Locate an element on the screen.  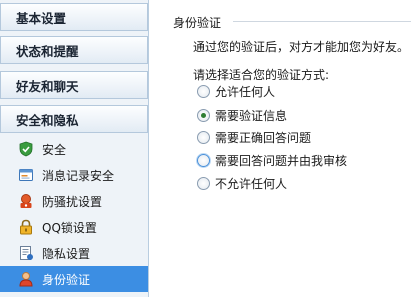
option-require-verification-message: 需要验证信息 is located at coordinates (242, 115).